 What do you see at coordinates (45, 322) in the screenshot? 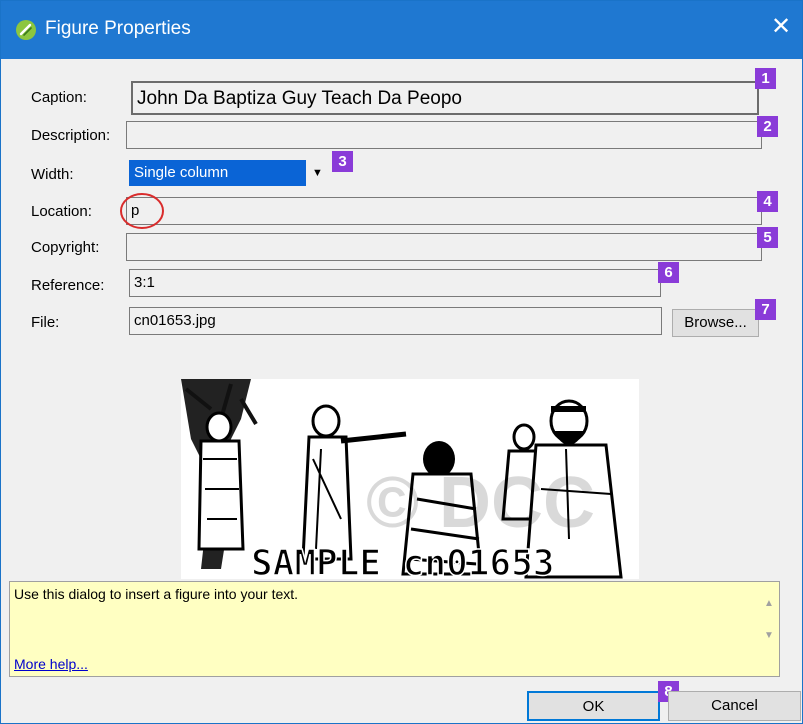
I see `file-label: File:` at bounding box center [45, 322].